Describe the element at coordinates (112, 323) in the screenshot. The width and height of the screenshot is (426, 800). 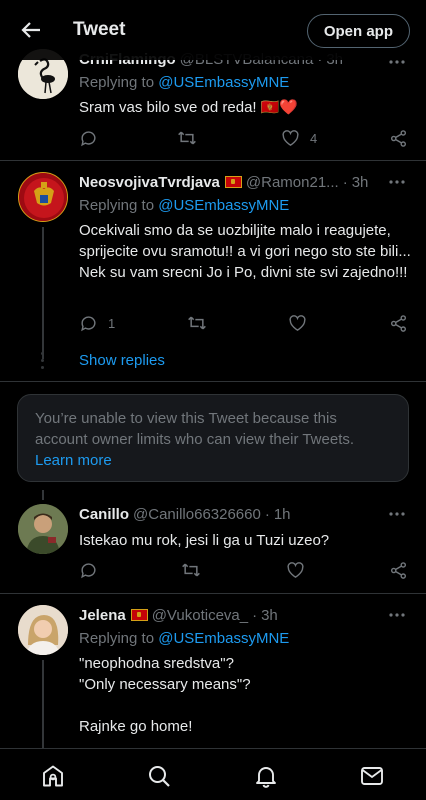
I see `reply-count: 1` at that location.